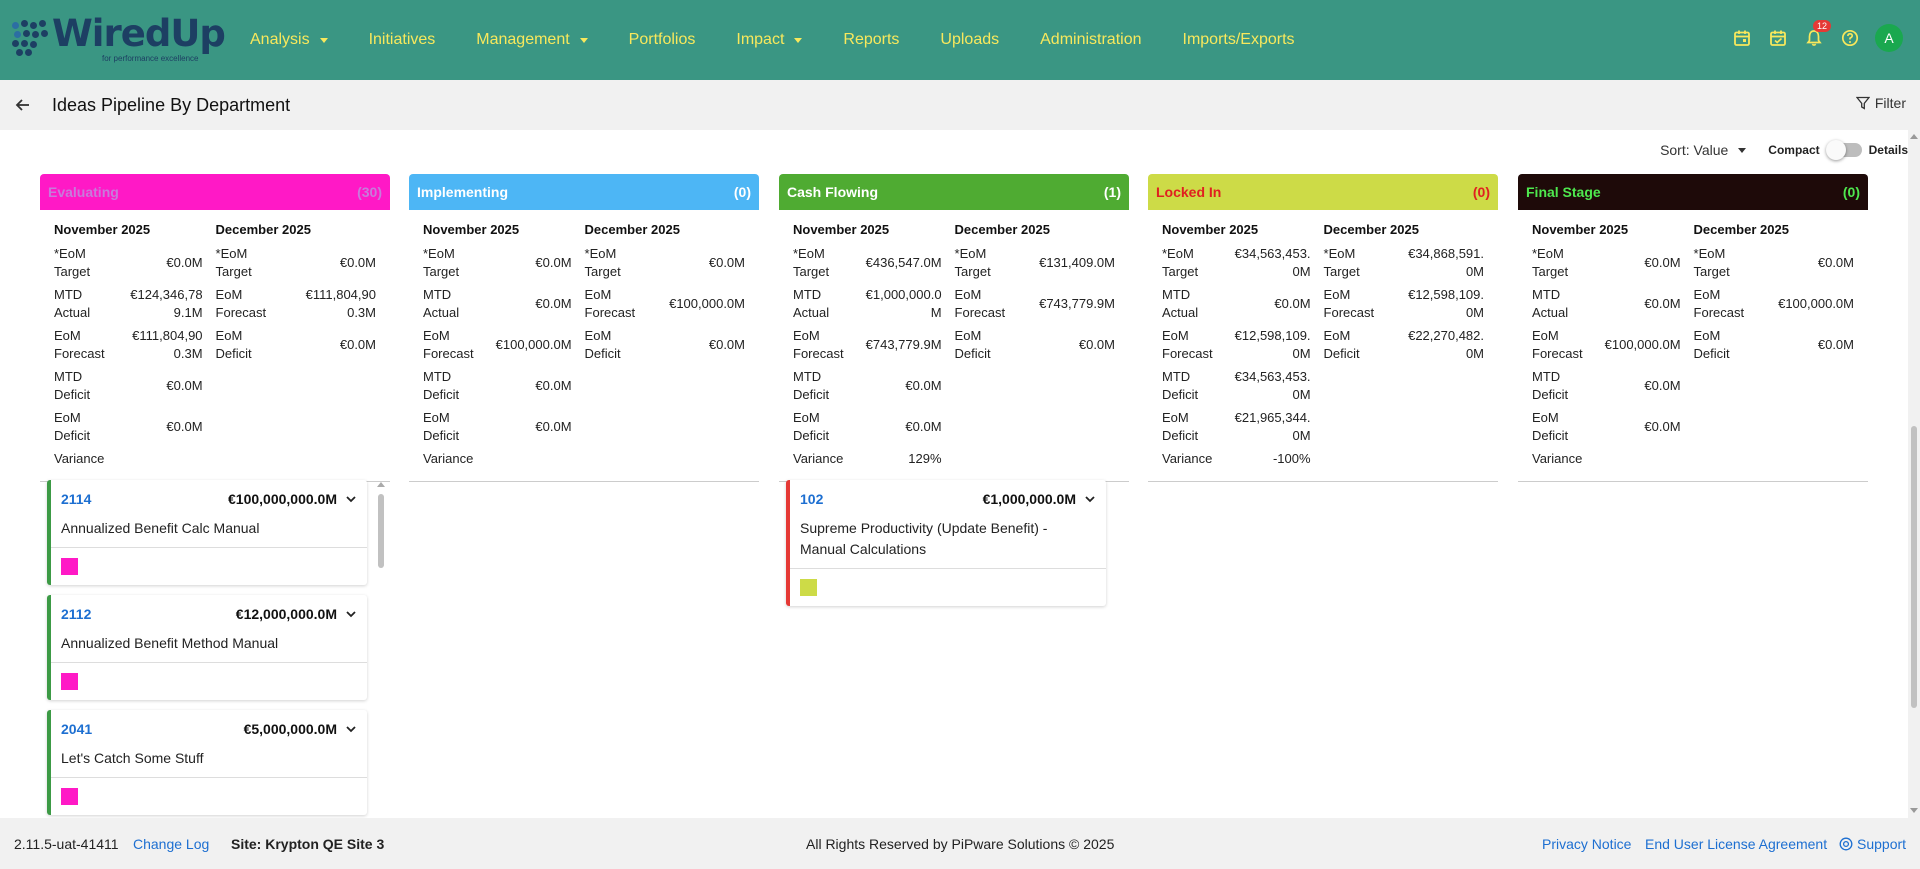  I want to click on nav-item-impact: Impact, so click(769, 40).